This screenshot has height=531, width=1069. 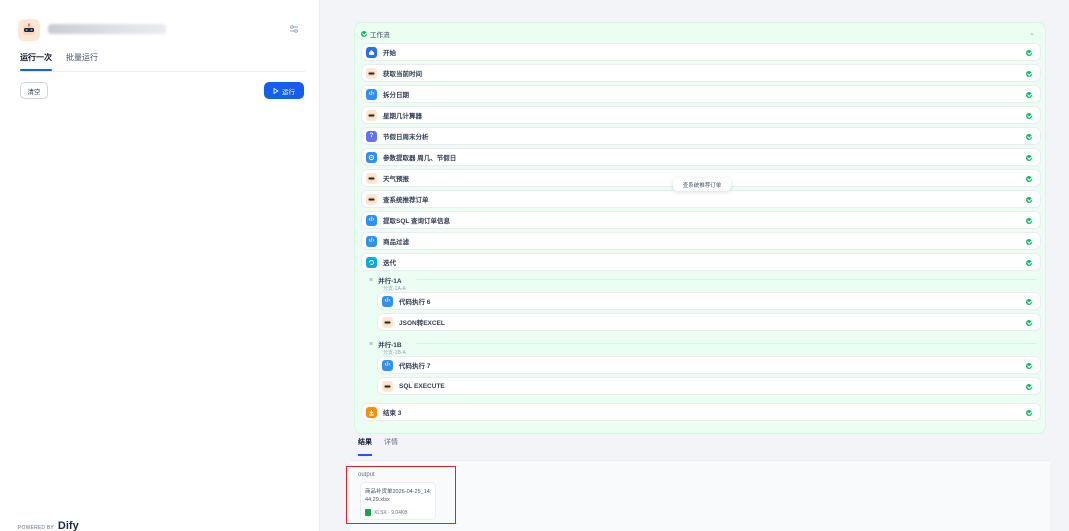 What do you see at coordinates (59, 61) in the screenshot?
I see `run-mode-tabs: 运行一次 批量运行` at bounding box center [59, 61].